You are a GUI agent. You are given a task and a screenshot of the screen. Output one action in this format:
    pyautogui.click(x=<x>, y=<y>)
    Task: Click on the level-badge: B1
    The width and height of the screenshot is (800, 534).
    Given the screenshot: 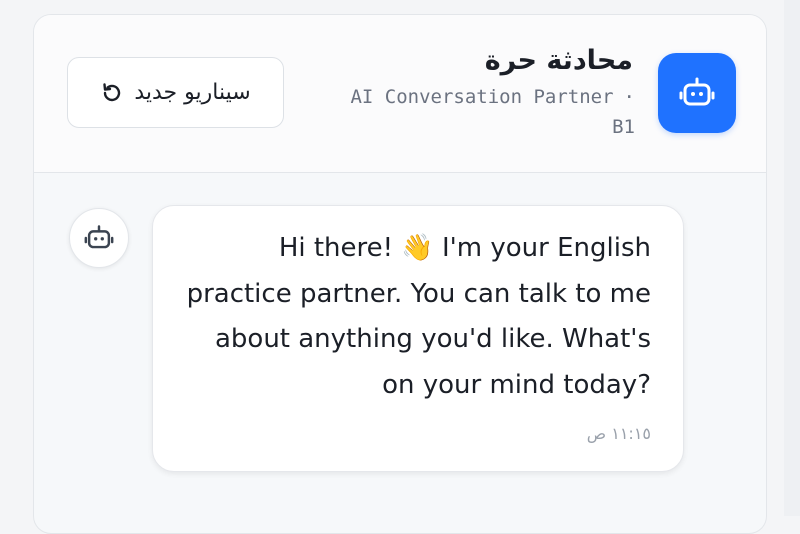 What is the action you would take?
    pyautogui.click(x=623, y=127)
    